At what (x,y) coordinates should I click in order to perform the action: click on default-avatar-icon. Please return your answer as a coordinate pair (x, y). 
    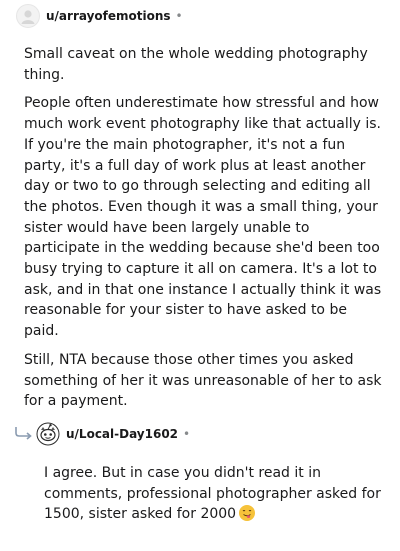
    Looking at the image, I should click on (28, 17).